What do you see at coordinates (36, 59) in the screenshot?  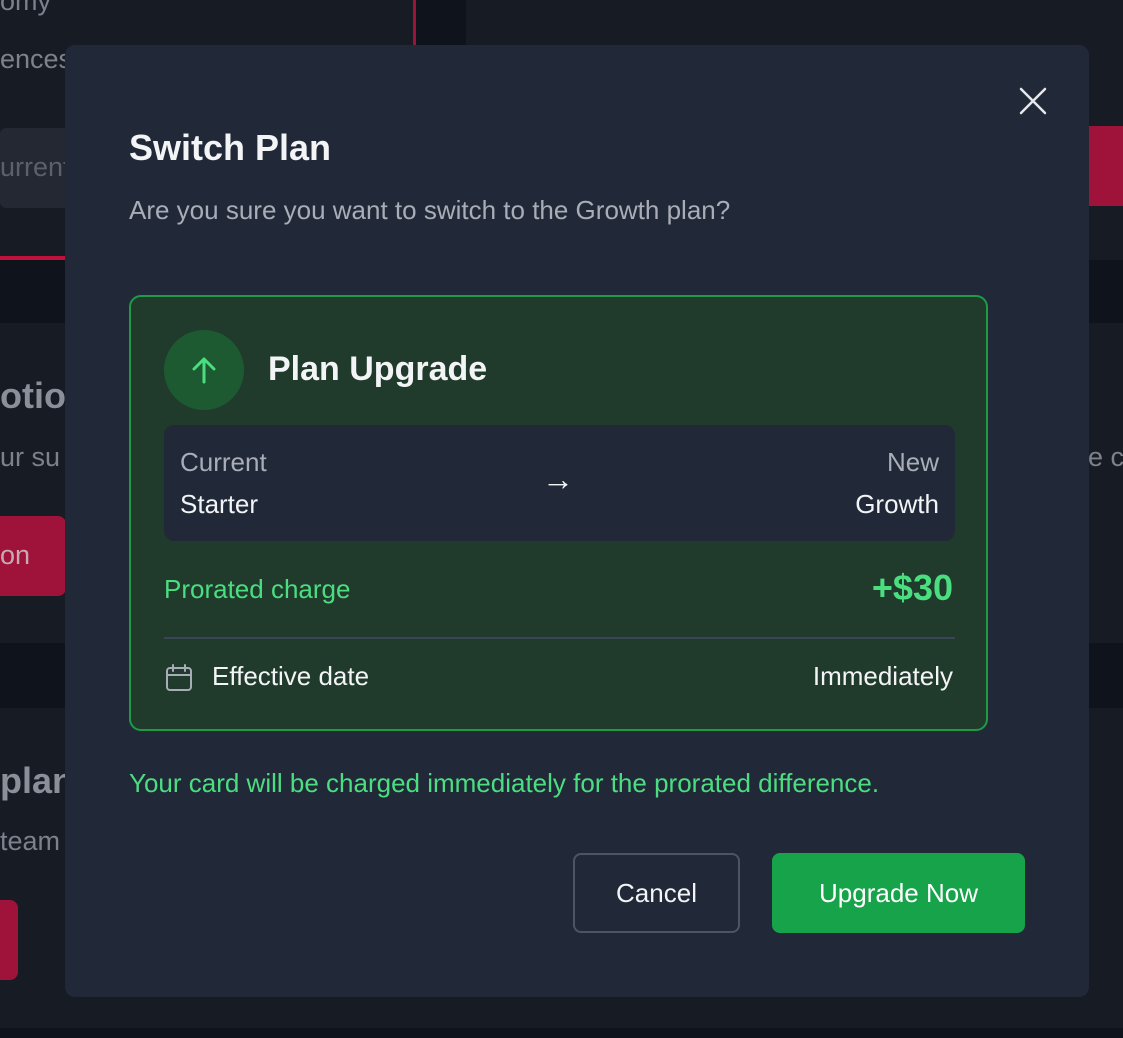 I see `background-text: ences` at bounding box center [36, 59].